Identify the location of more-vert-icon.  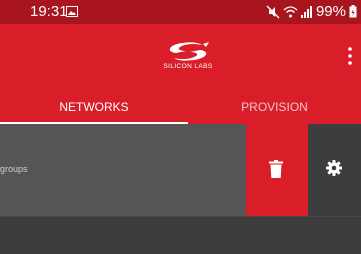
(350, 56).